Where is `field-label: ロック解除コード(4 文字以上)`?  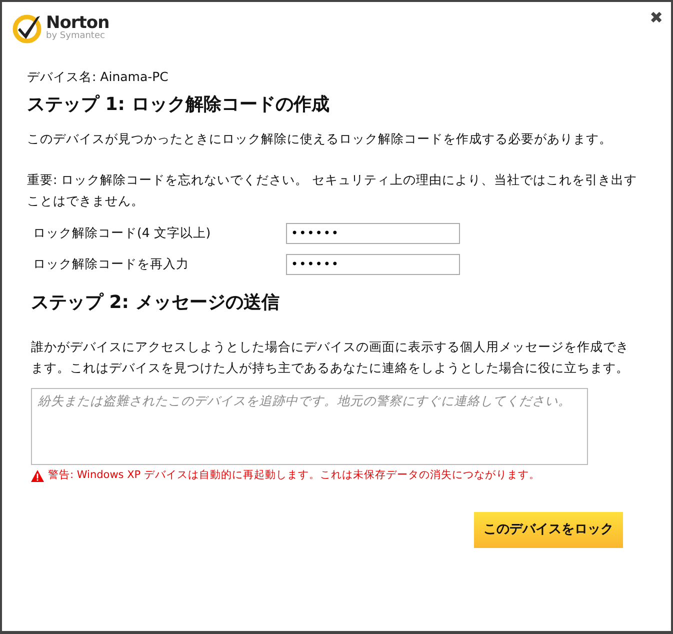 field-label: ロック解除コード(4 文字以上) is located at coordinates (122, 233).